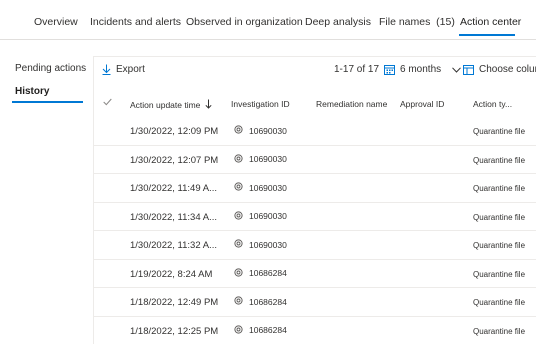 This screenshot has width=536, height=344. Describe the element at coordinates (422, 104) in the screenshot. I see `column-header-approval-id: Approval ID` at that location.